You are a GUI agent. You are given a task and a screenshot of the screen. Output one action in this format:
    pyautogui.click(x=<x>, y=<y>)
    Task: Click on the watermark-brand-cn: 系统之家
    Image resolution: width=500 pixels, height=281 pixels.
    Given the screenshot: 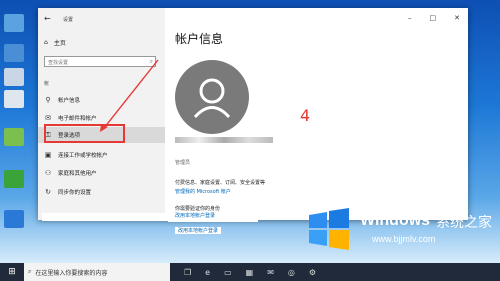 What is the action you would take?
    pyautogui.click(x=464, y=223)
    